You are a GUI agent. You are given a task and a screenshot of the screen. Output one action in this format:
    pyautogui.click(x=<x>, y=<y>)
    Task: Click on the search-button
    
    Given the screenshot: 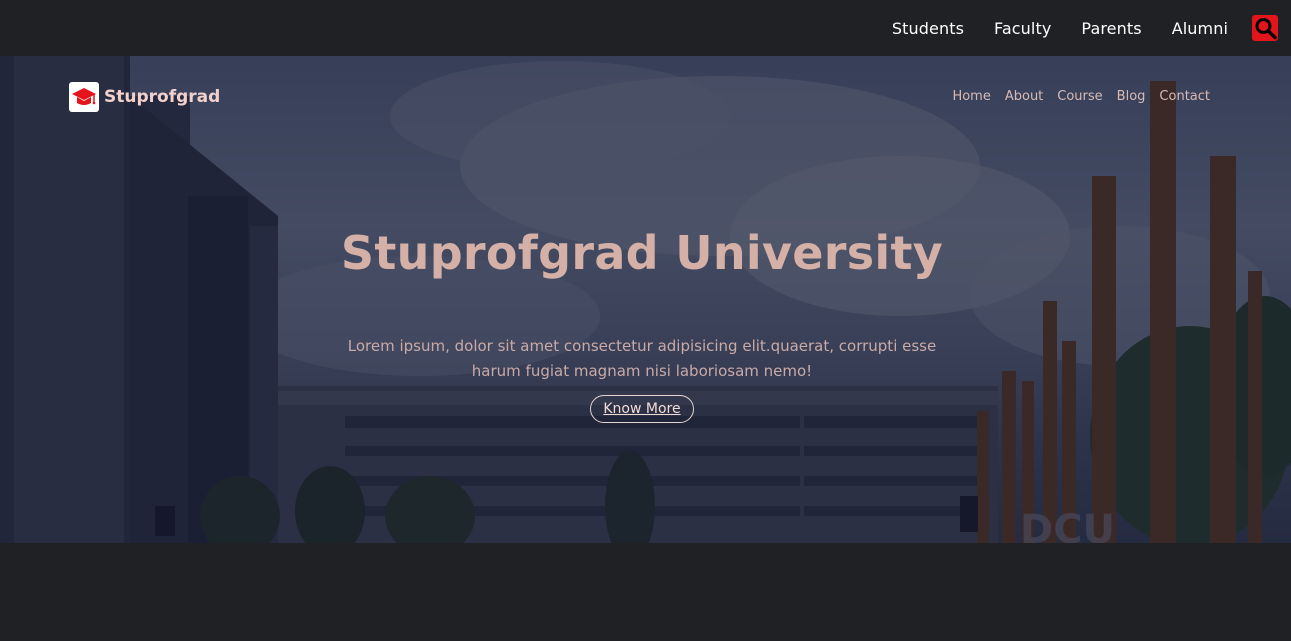 What is the action you would take?
    pyautogui.click(x=1265, y=28)
    